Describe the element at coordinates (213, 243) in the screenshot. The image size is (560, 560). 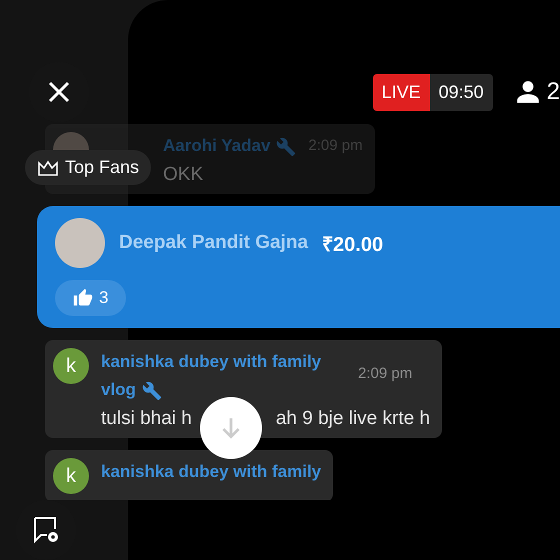
I see `author-name: Deepak Pandit Gajna` at that location.